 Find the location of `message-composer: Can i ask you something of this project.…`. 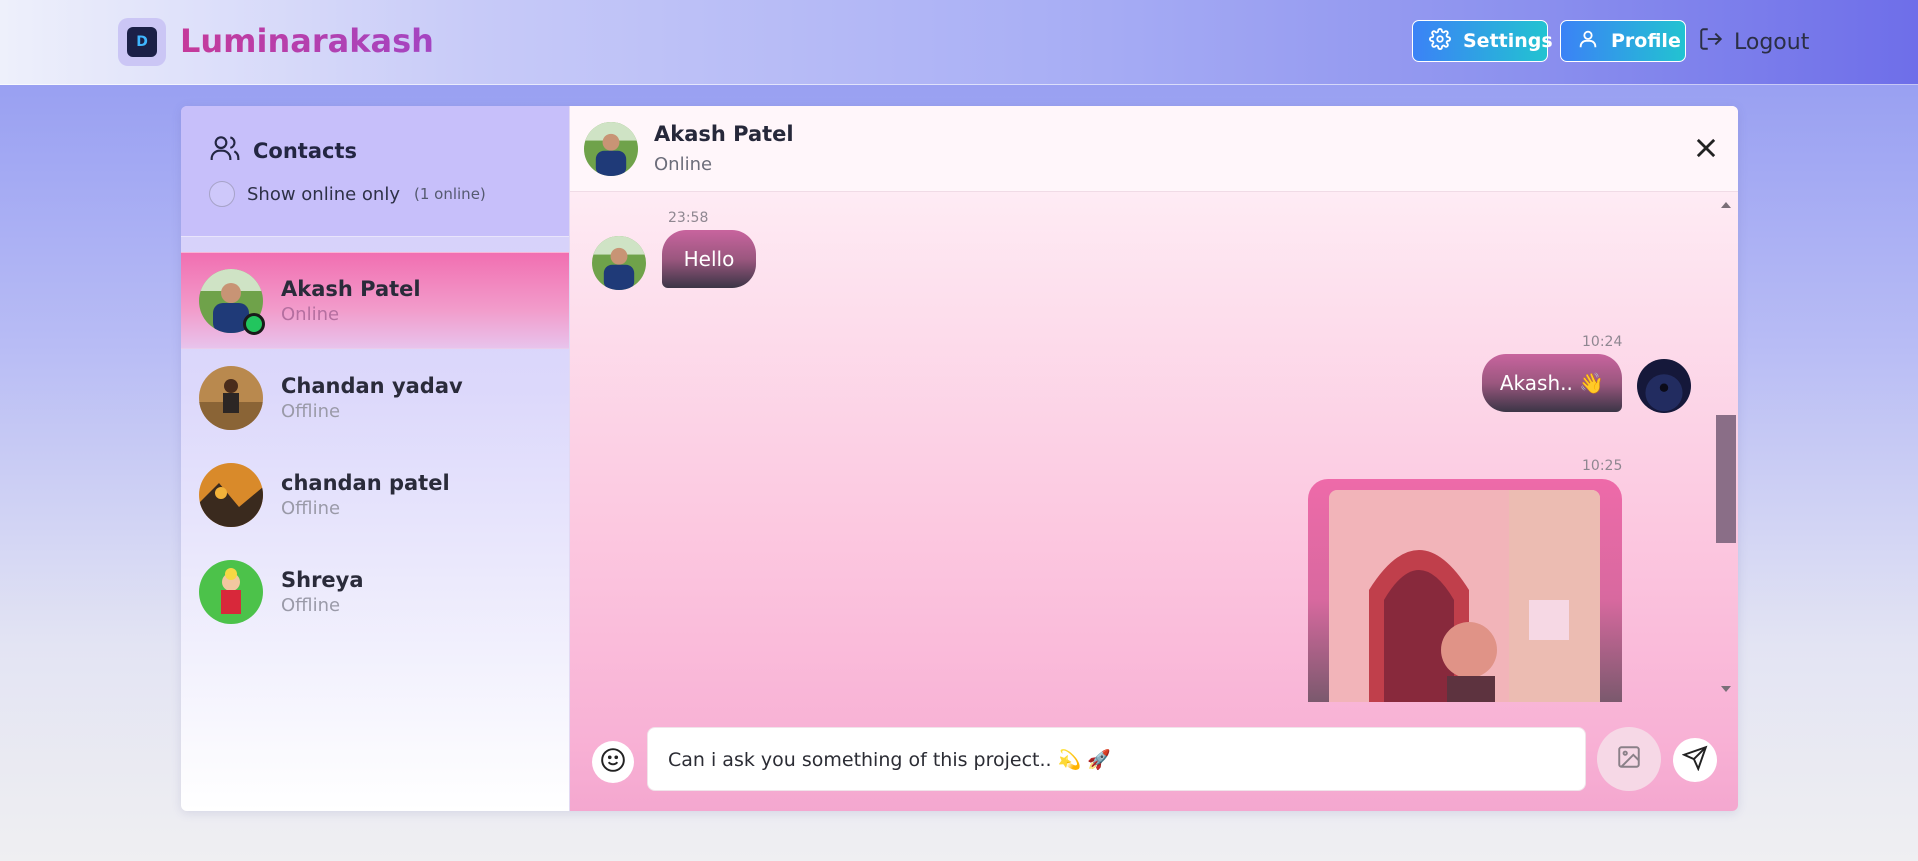

message-composer: Can i ask you something of this project.… is located at coordinates (1154, 759).